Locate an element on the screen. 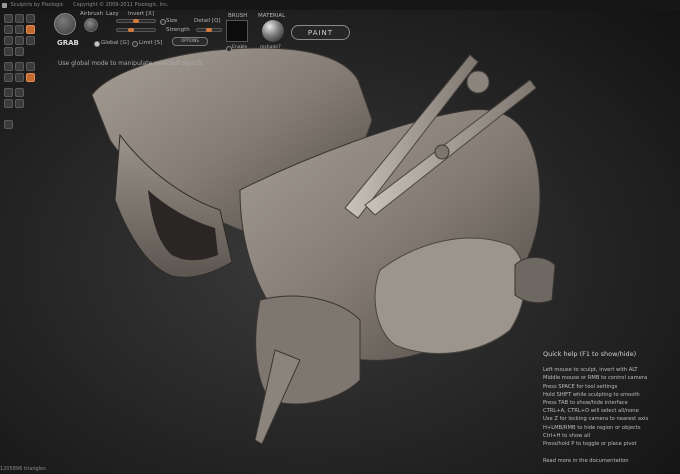  brush-header: BRUSH is located at coordinates (238, 16).